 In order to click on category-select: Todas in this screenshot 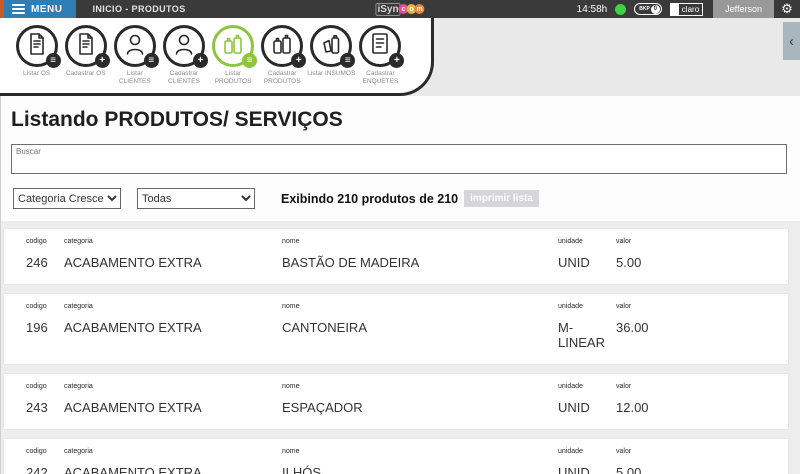, I will do `click(196, 198)`.